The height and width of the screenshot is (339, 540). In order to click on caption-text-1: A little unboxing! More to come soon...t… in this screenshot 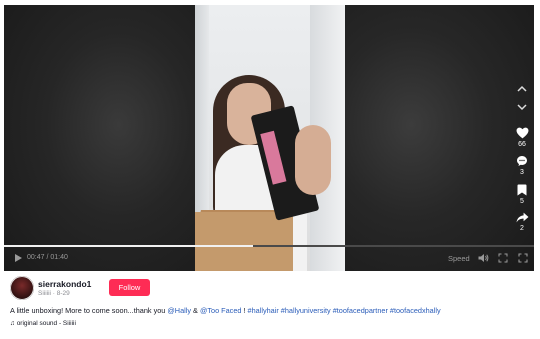, I will do `click(89, 310)`.